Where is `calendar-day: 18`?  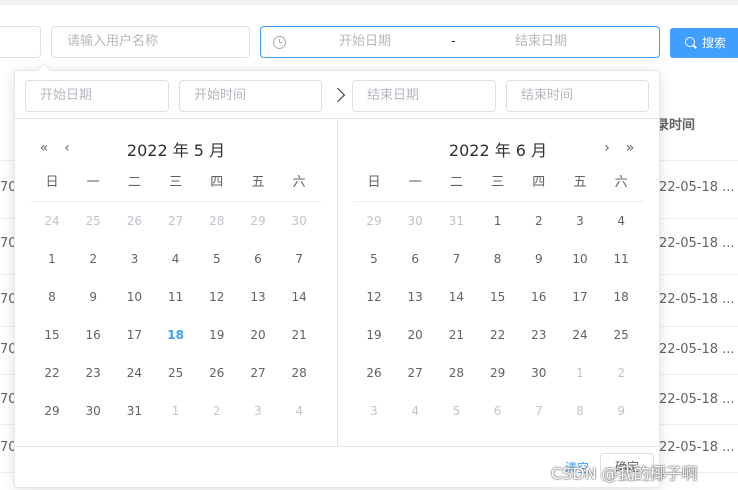 calendar-day: 18 is located at coordinates (621, 297).